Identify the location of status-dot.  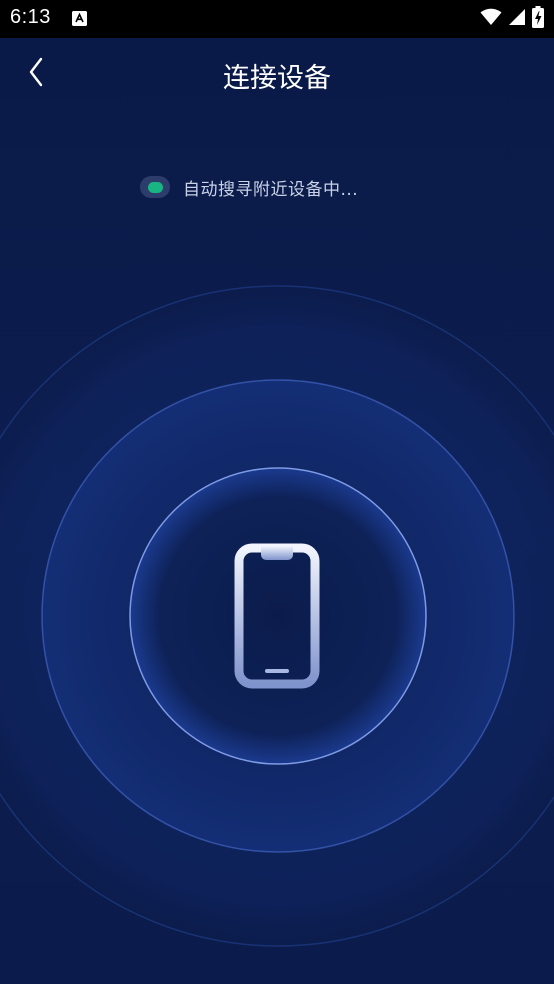
(155, 187).